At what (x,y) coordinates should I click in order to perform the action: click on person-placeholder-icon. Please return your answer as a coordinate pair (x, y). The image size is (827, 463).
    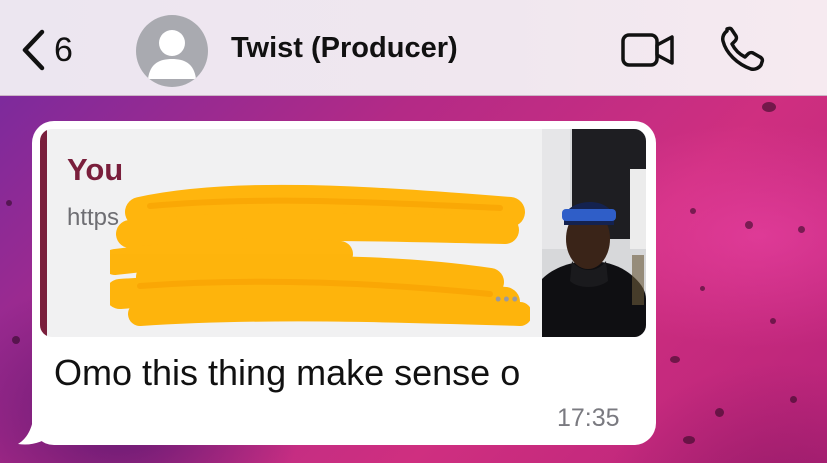
    Looking at the image, I should click on (172, 54).